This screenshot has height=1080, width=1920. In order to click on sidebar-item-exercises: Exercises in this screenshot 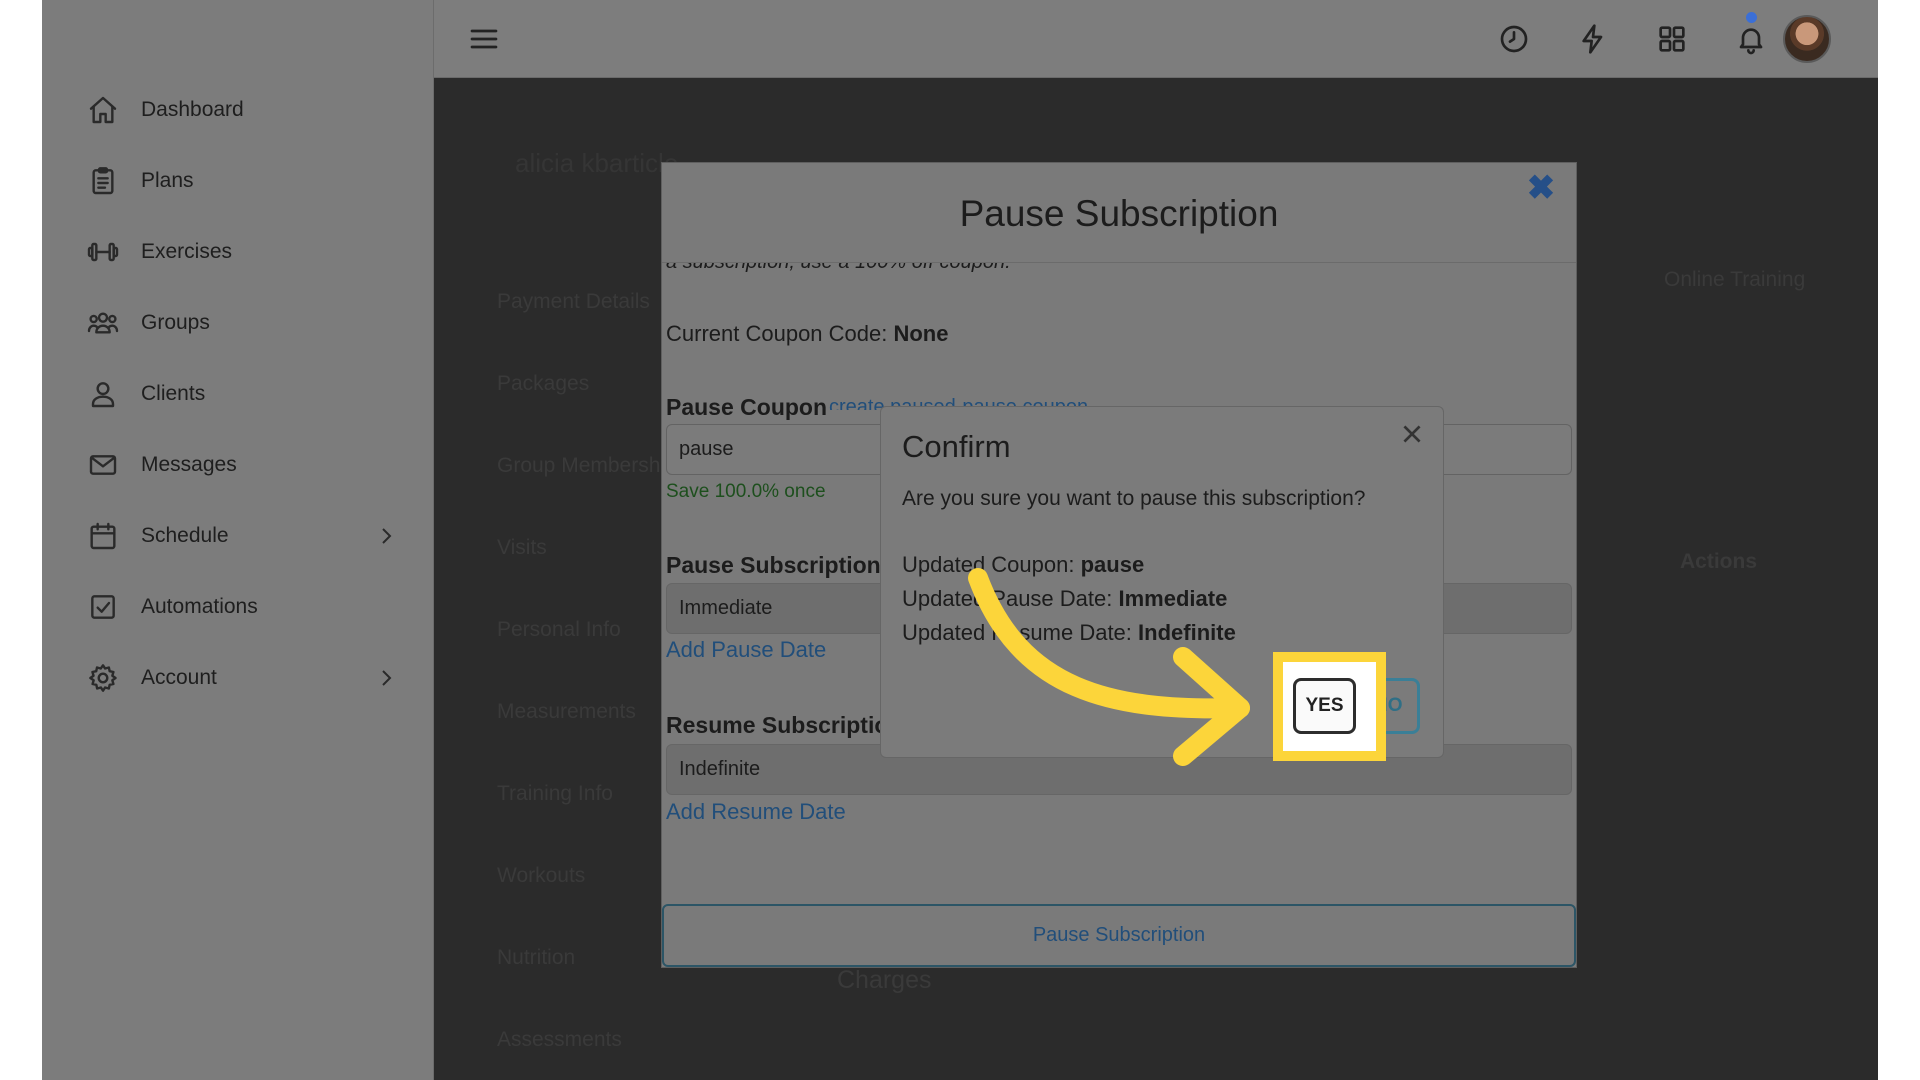, I will do `click(242, 252)`.